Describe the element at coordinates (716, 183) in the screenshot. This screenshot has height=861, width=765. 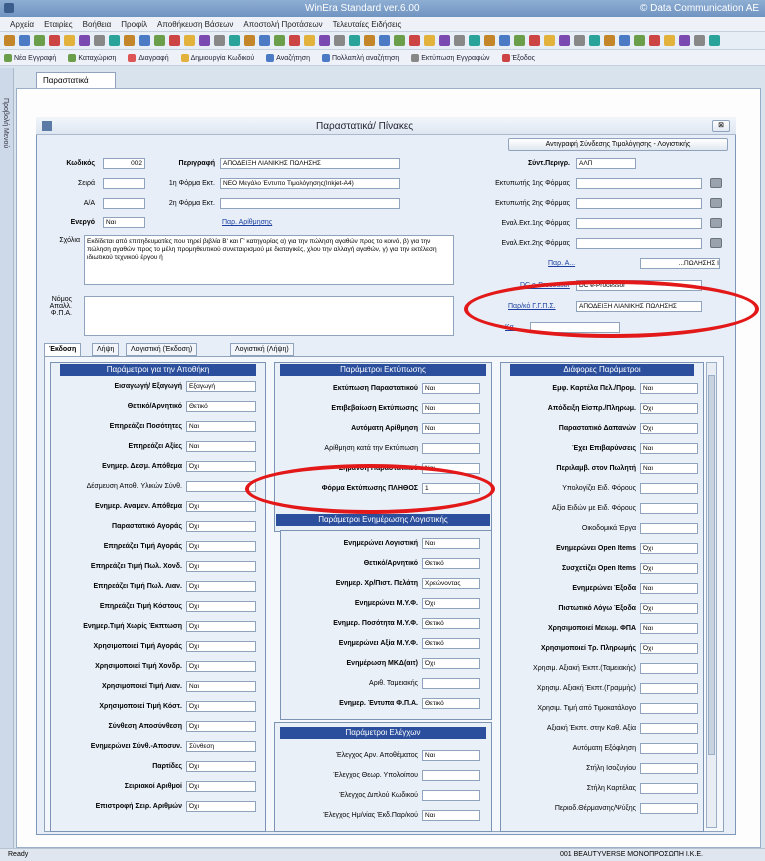
I see `printer1-select-icon` at that location.